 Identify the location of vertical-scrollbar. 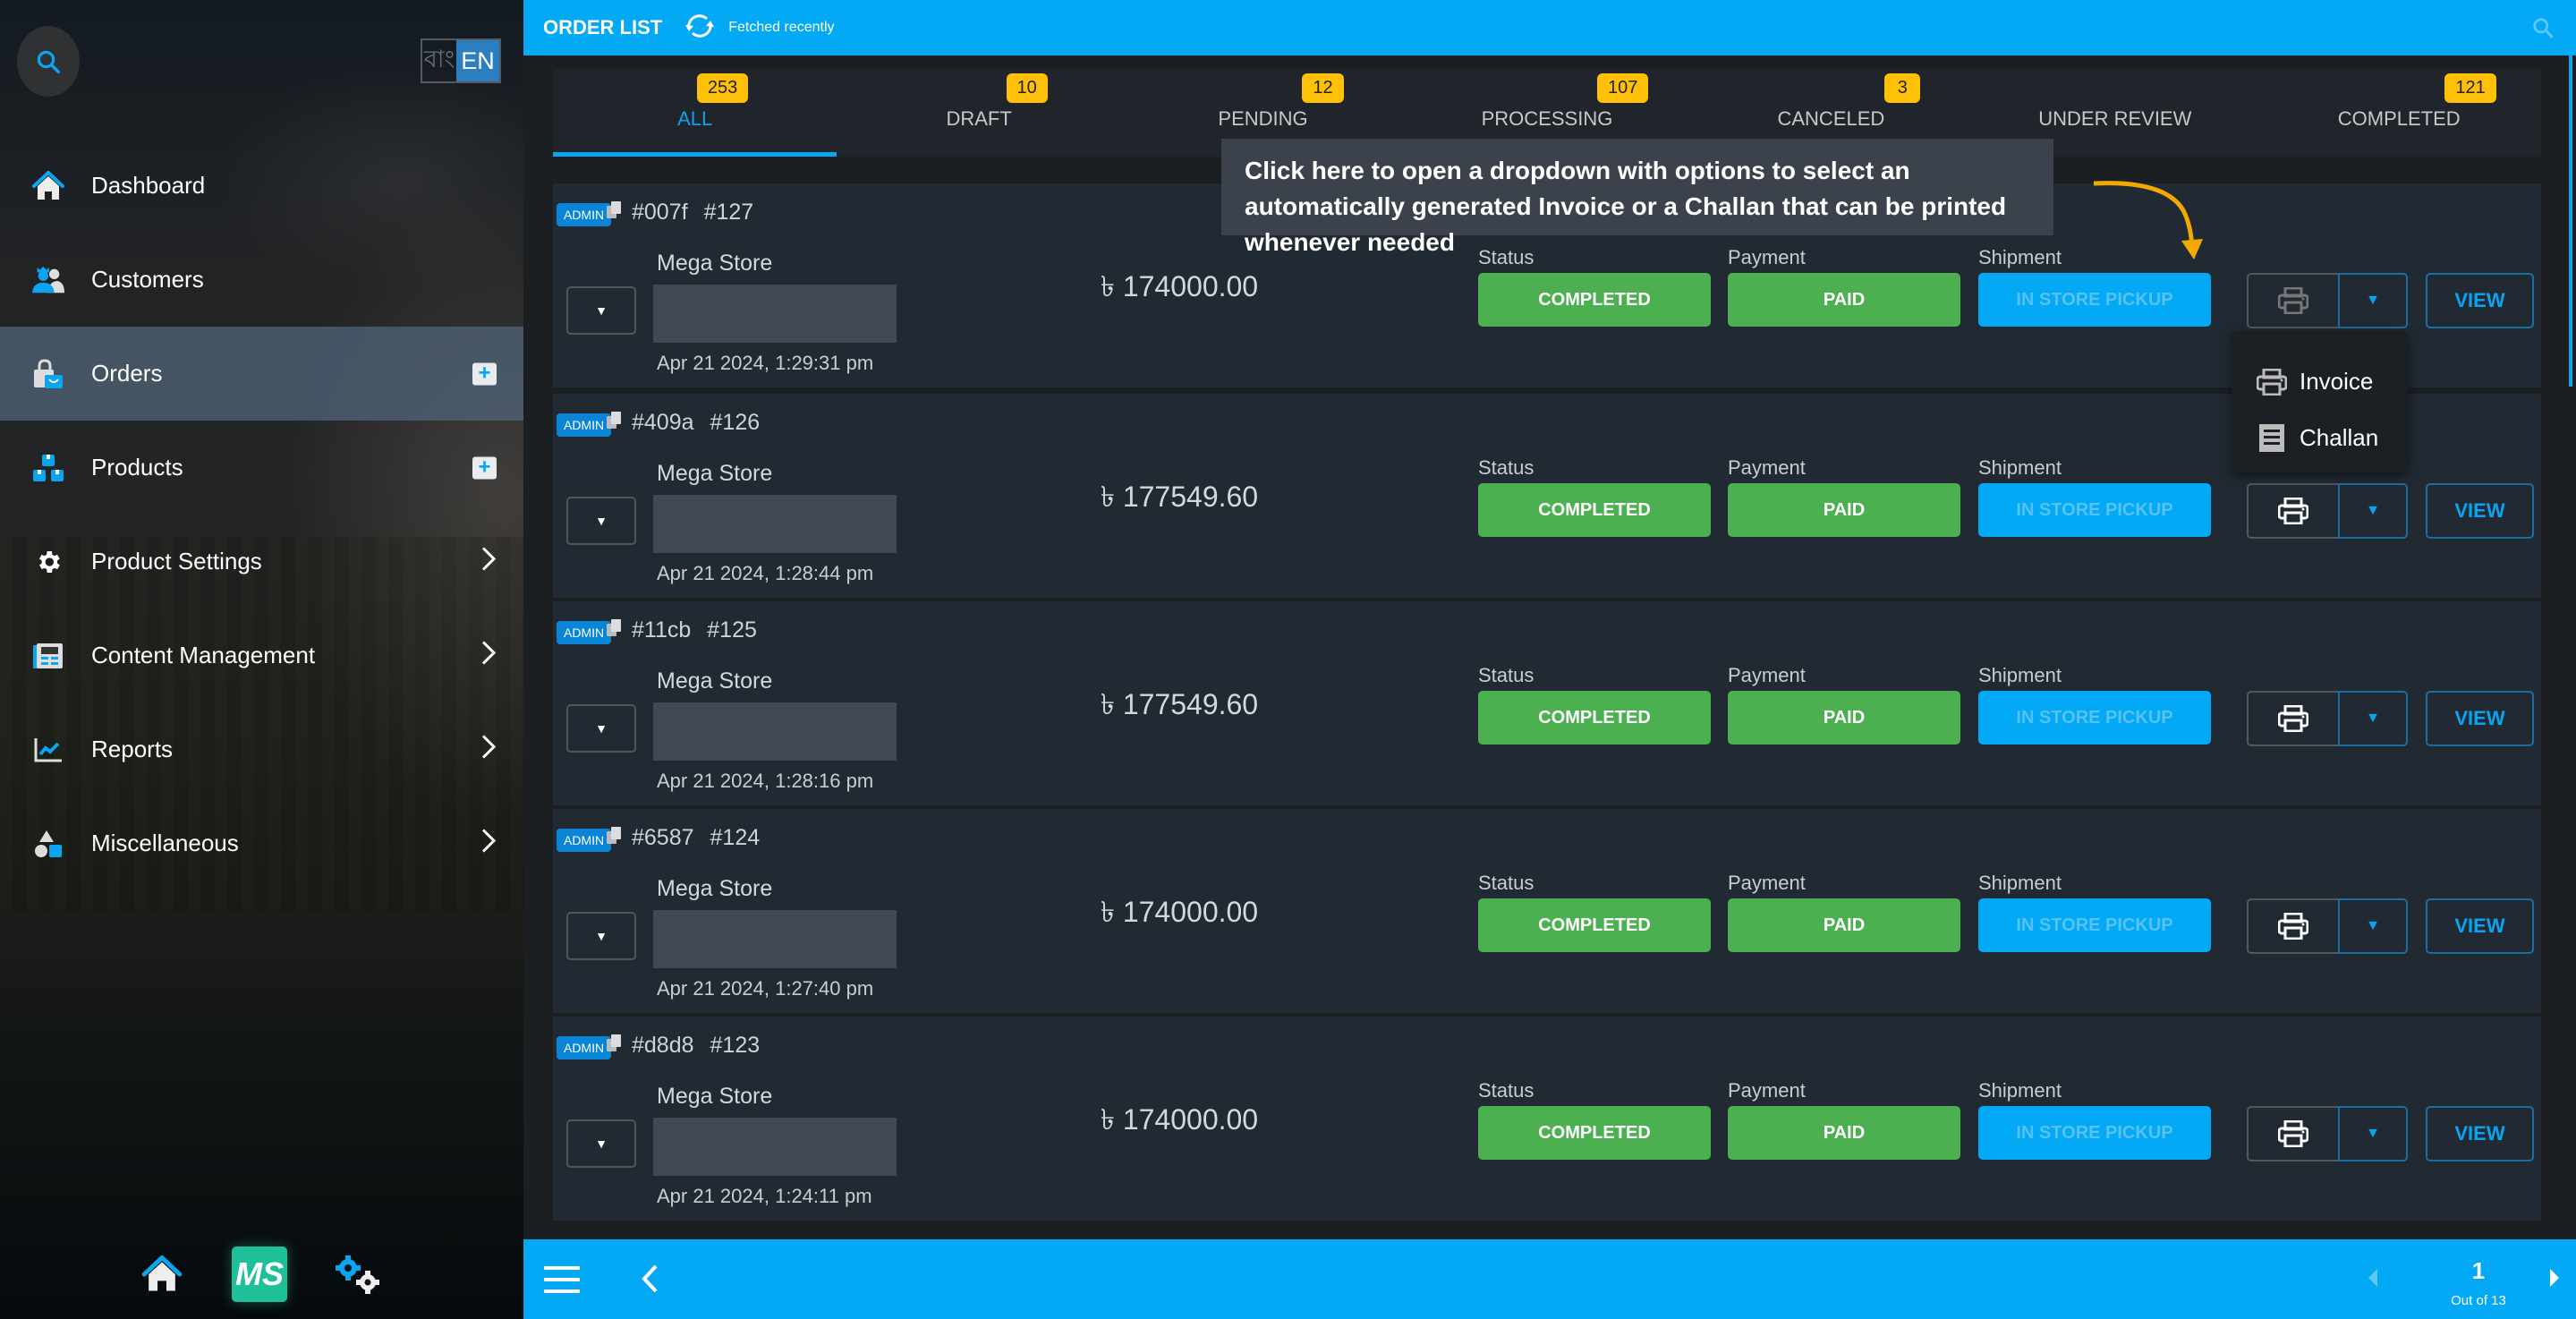
(2570, 221).